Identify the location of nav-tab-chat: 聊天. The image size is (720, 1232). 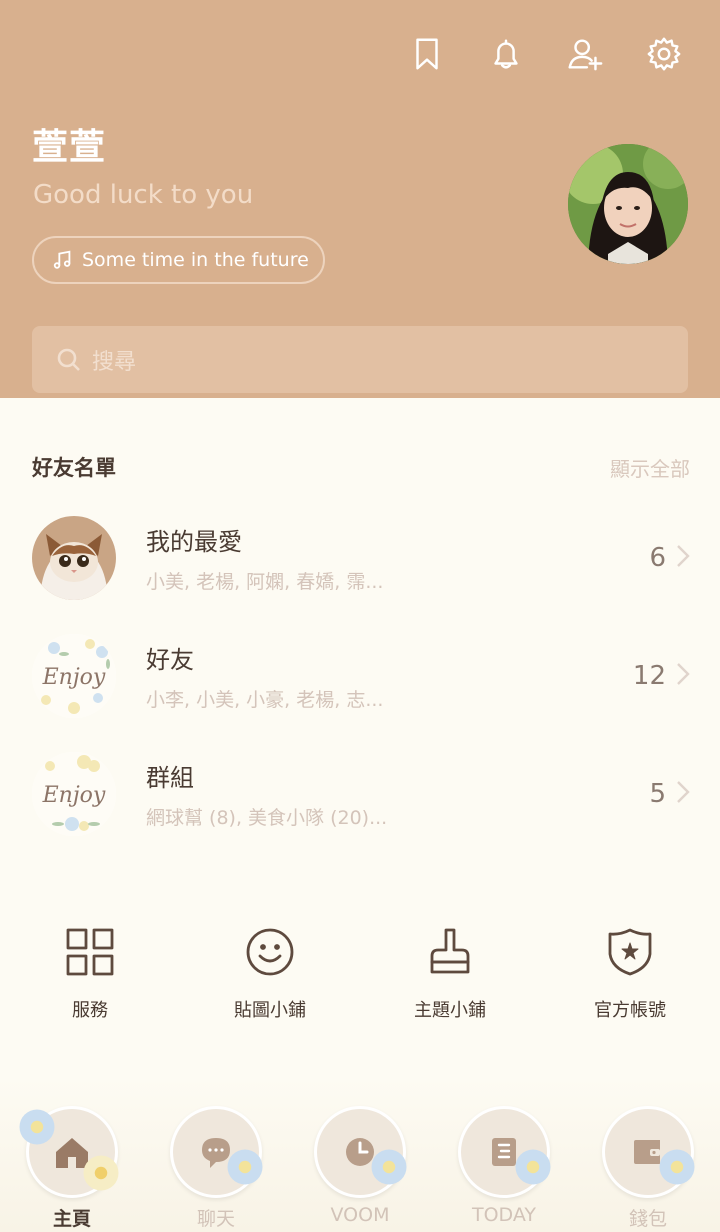
(216, 1155).